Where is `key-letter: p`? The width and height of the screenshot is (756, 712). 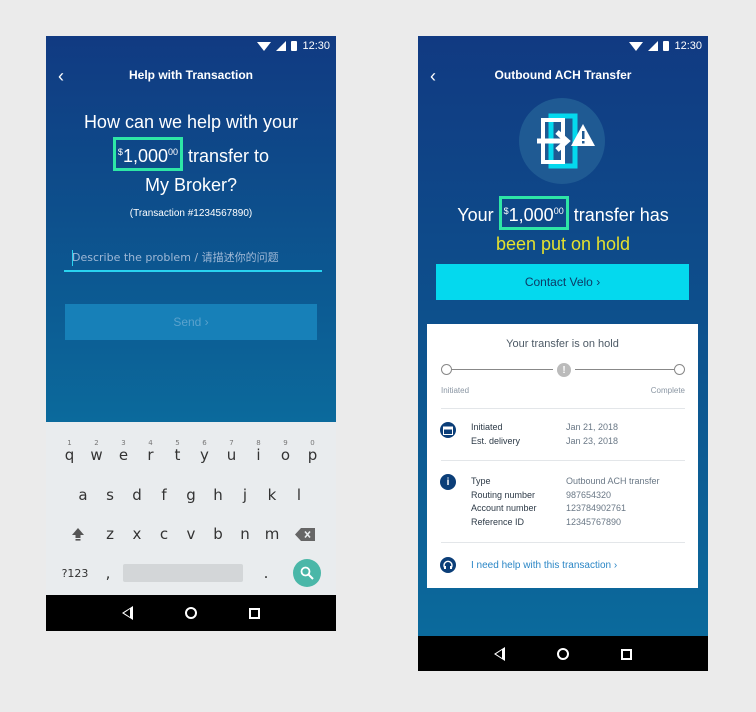
key-letter: p is located at coordinates (312, 455).